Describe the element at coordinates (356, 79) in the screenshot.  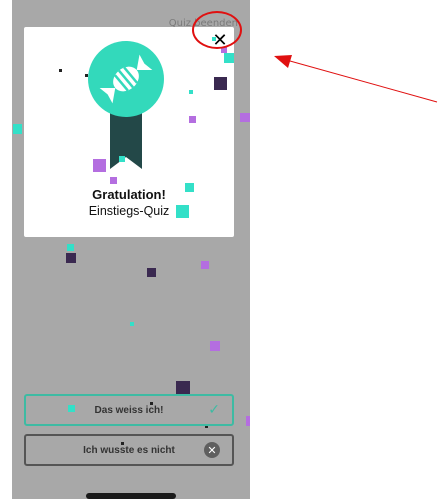
I see `annotation-arrow-icon` at that location.